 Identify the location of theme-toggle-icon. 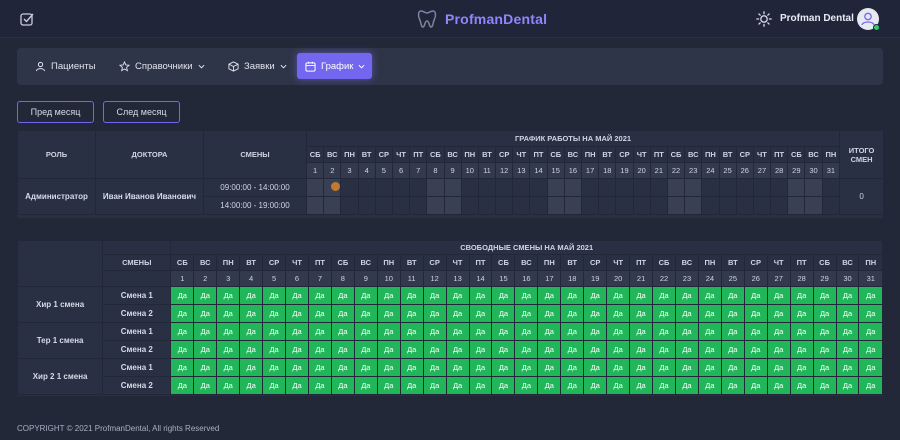
(764, 19).